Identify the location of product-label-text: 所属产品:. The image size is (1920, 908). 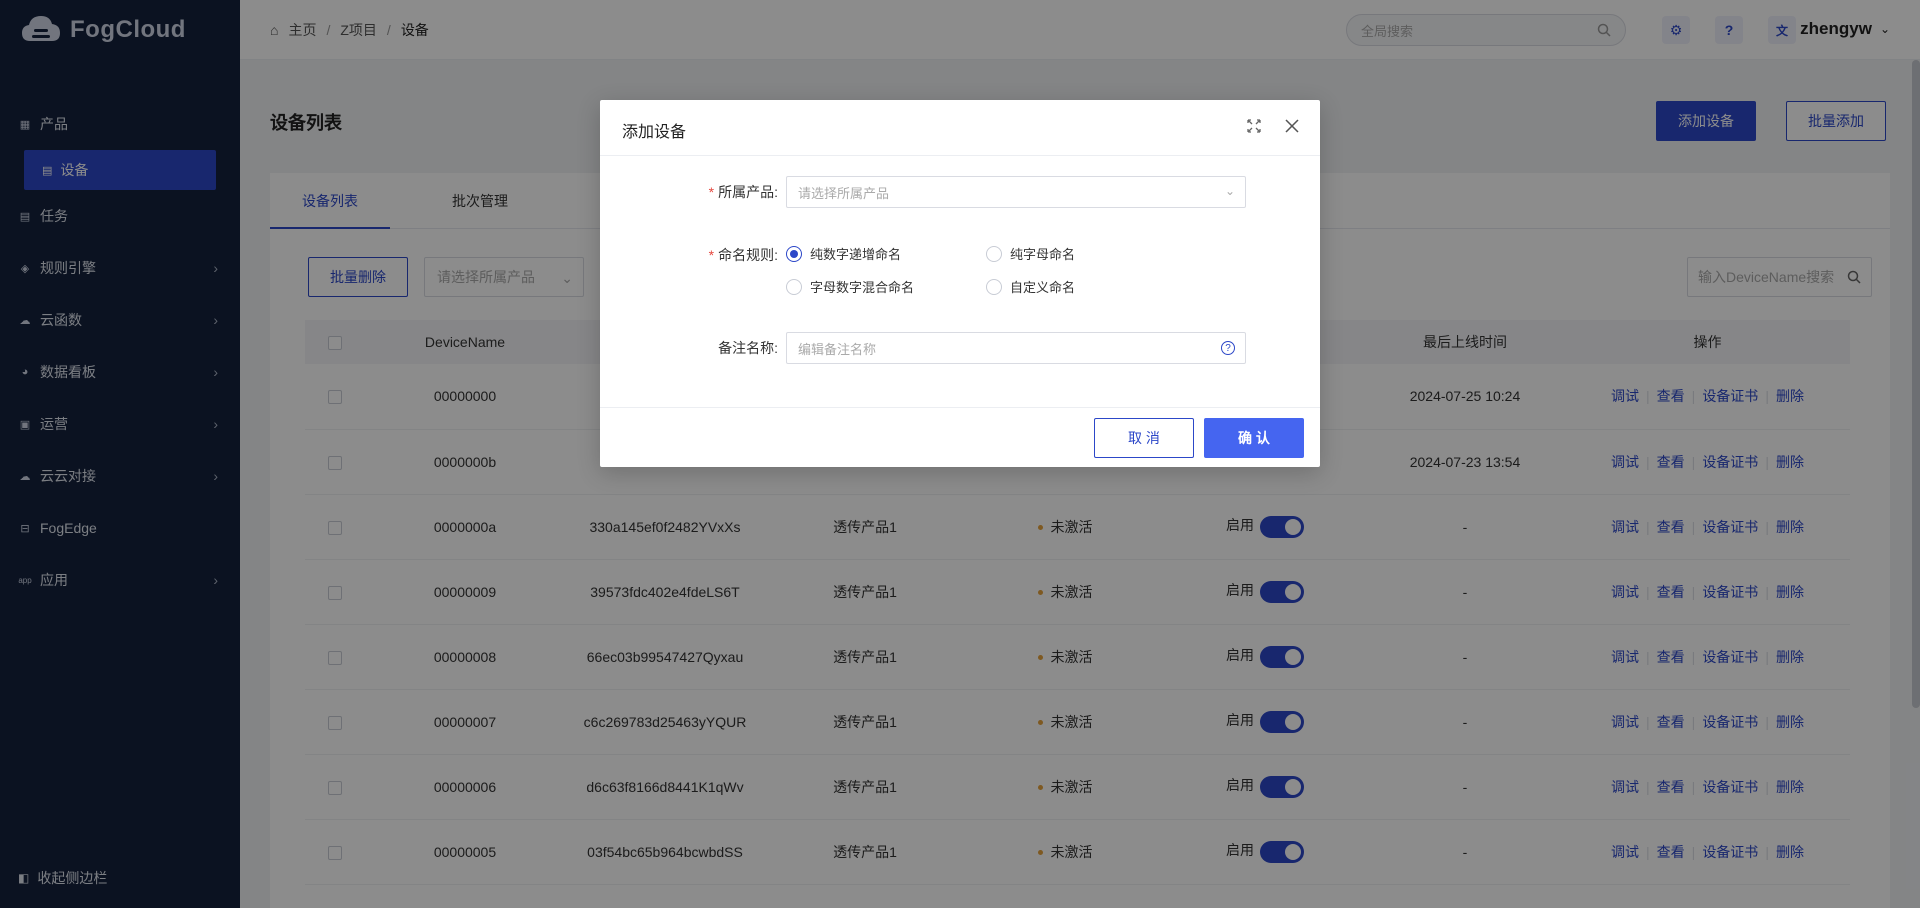
(748, 192).